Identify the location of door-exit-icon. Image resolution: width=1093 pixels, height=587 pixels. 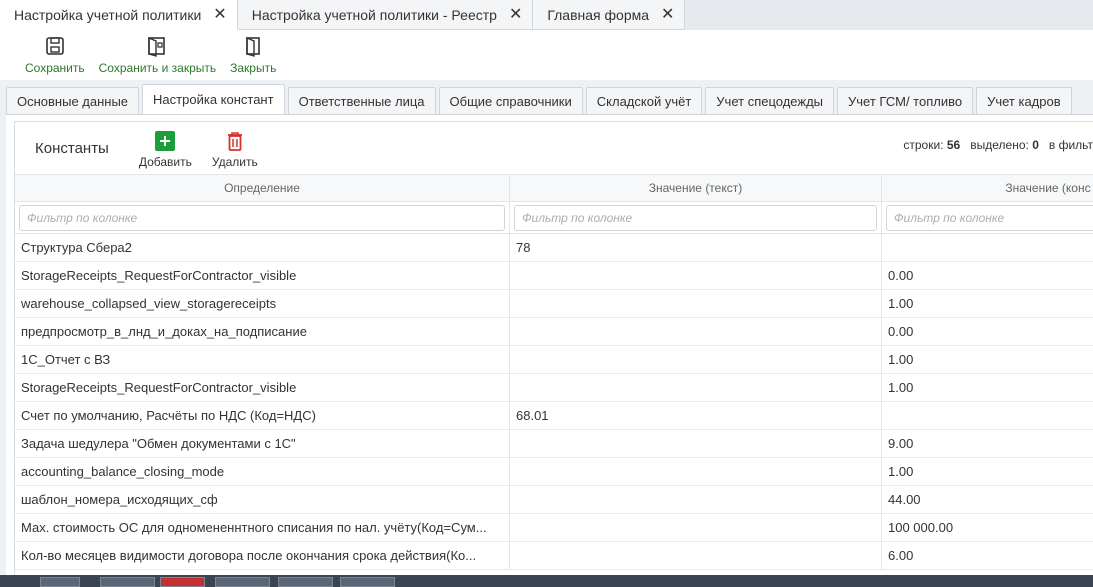
(253, 46).